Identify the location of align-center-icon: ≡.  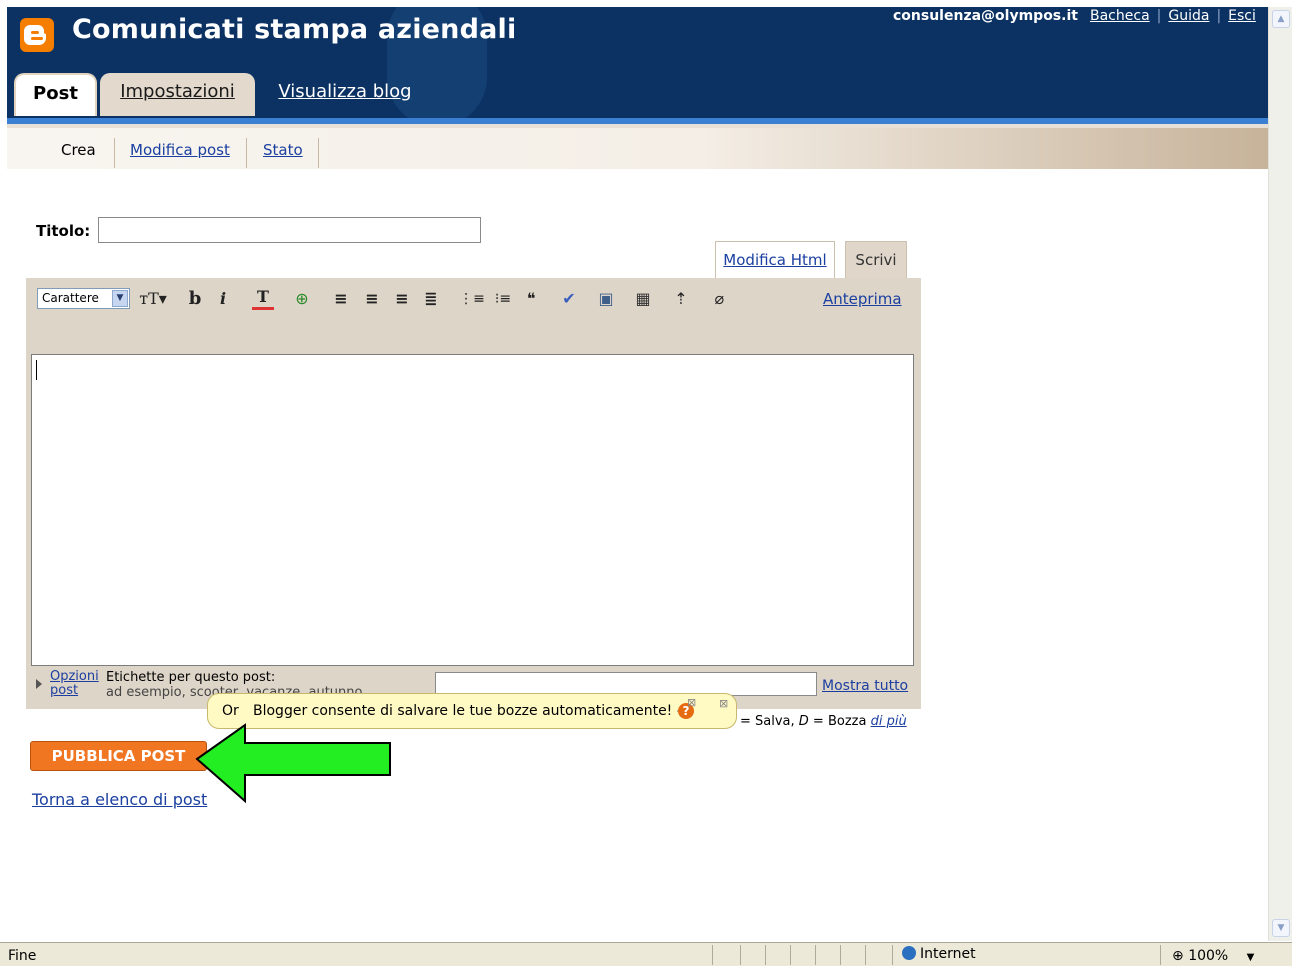
(372, 299).